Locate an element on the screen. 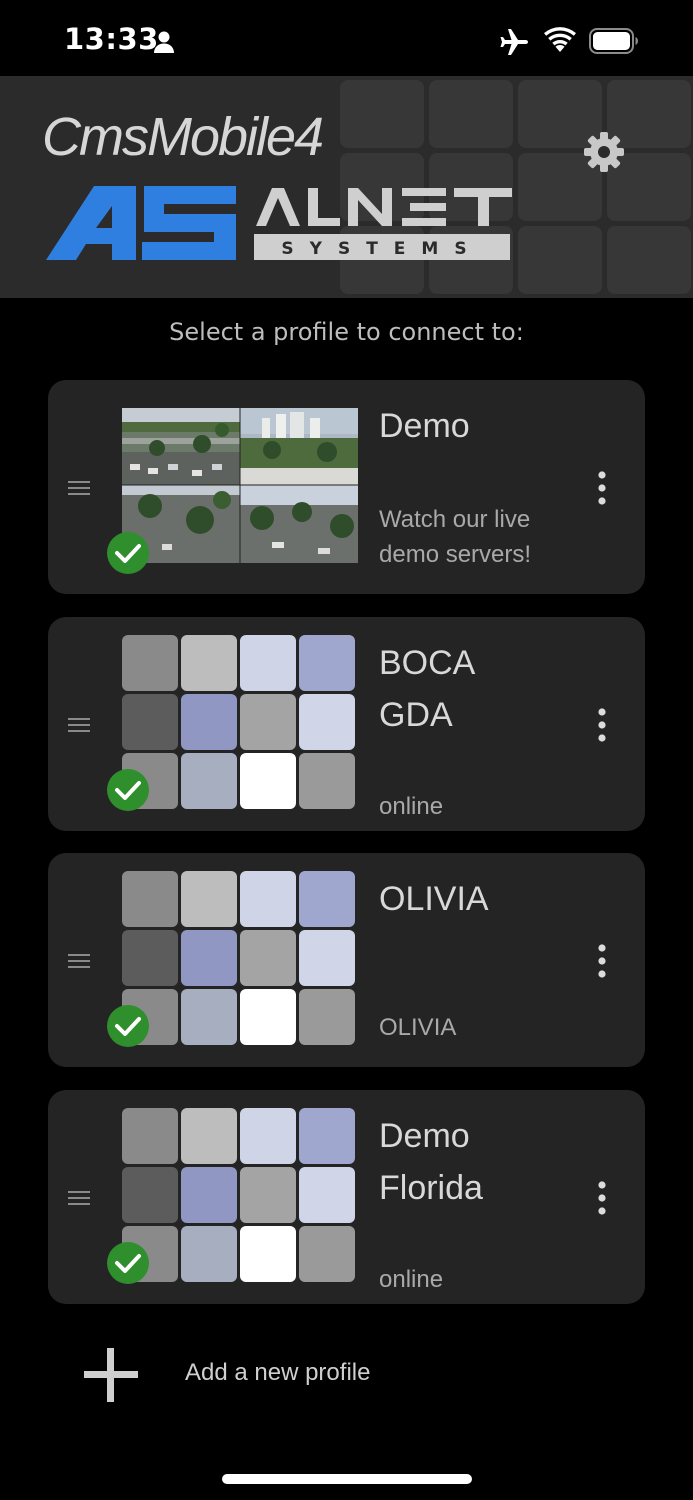 This screenshot has height=1500, width=693. profile-name-line: OLIVIA is located at coordinates (434, 899).